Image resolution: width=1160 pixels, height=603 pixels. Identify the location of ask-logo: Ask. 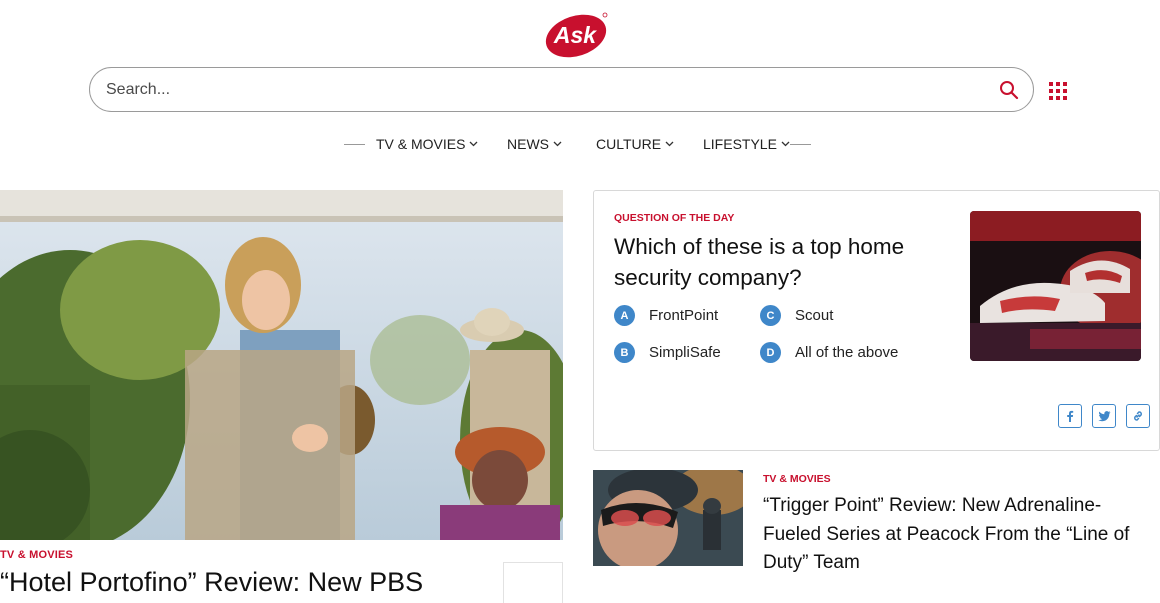
(577, 34).